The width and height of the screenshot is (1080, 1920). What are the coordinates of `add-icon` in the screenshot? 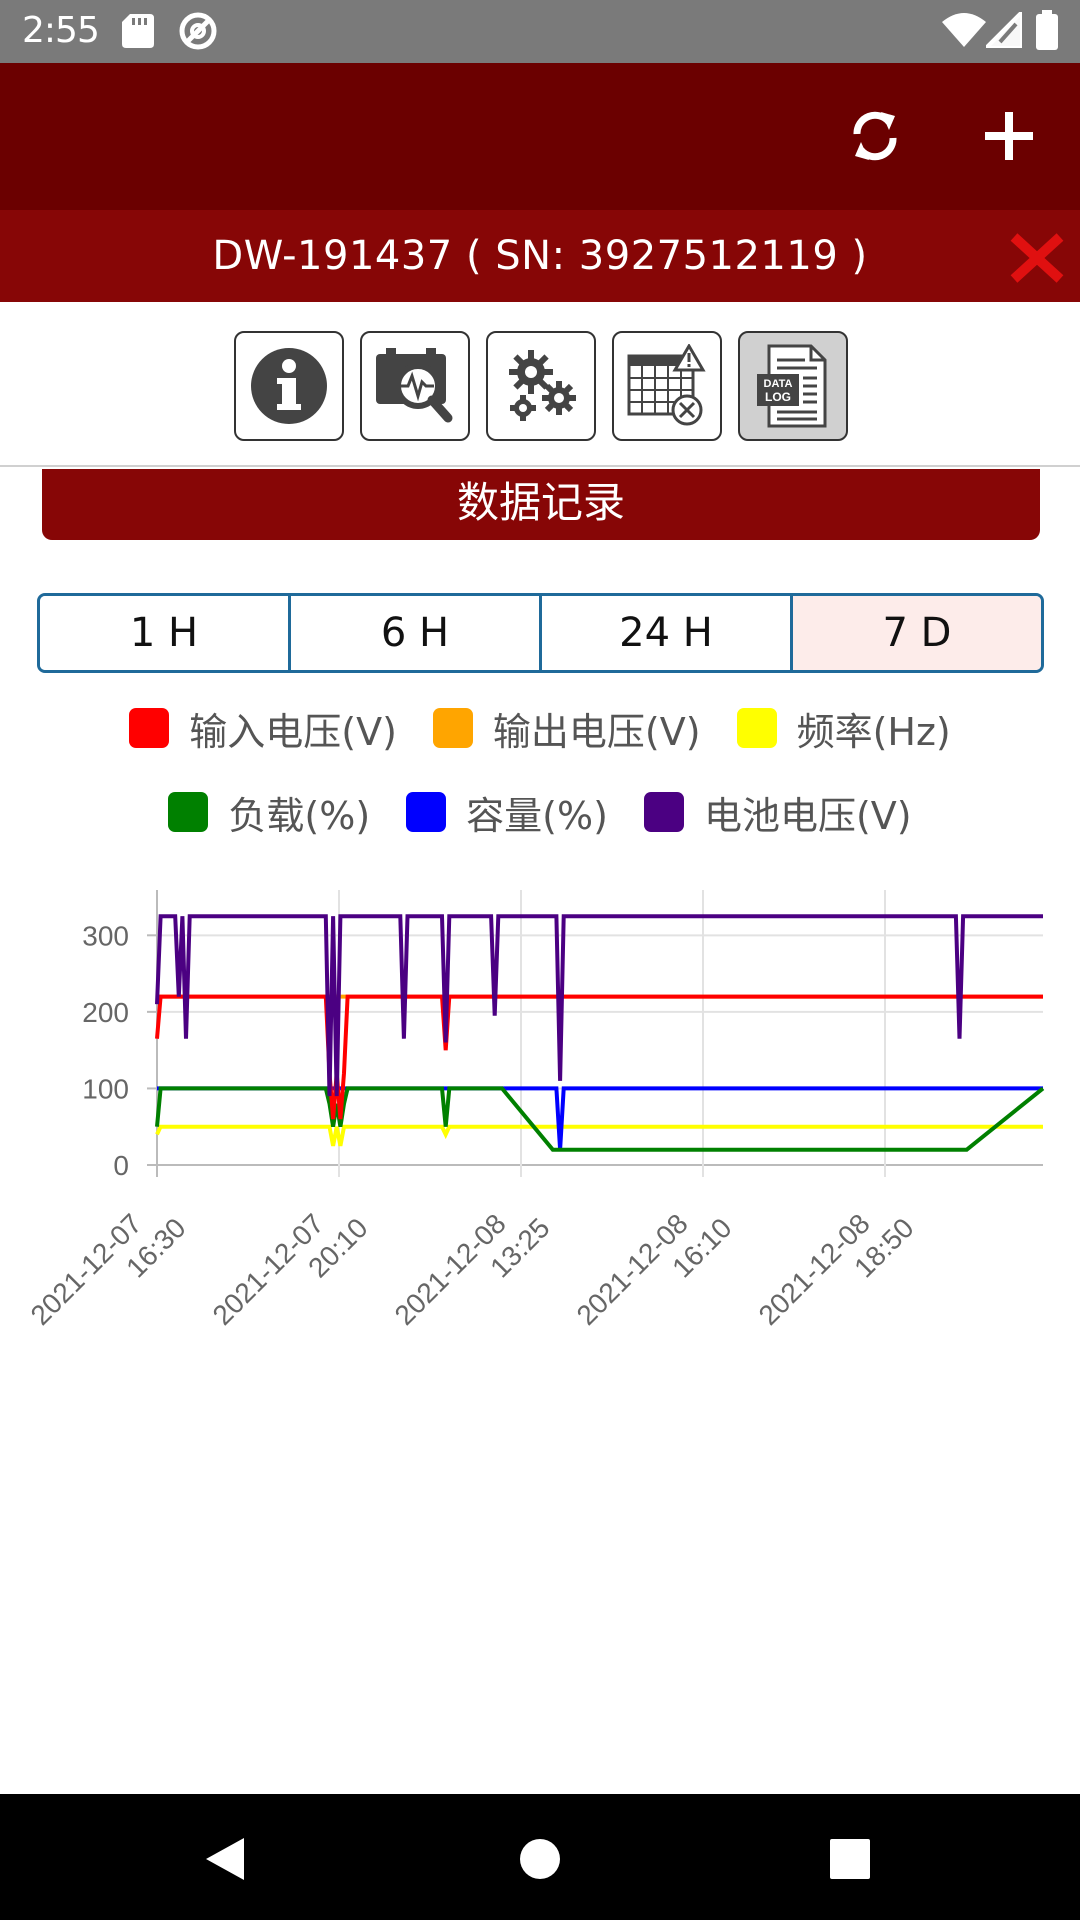 It's located at (1009, 136).